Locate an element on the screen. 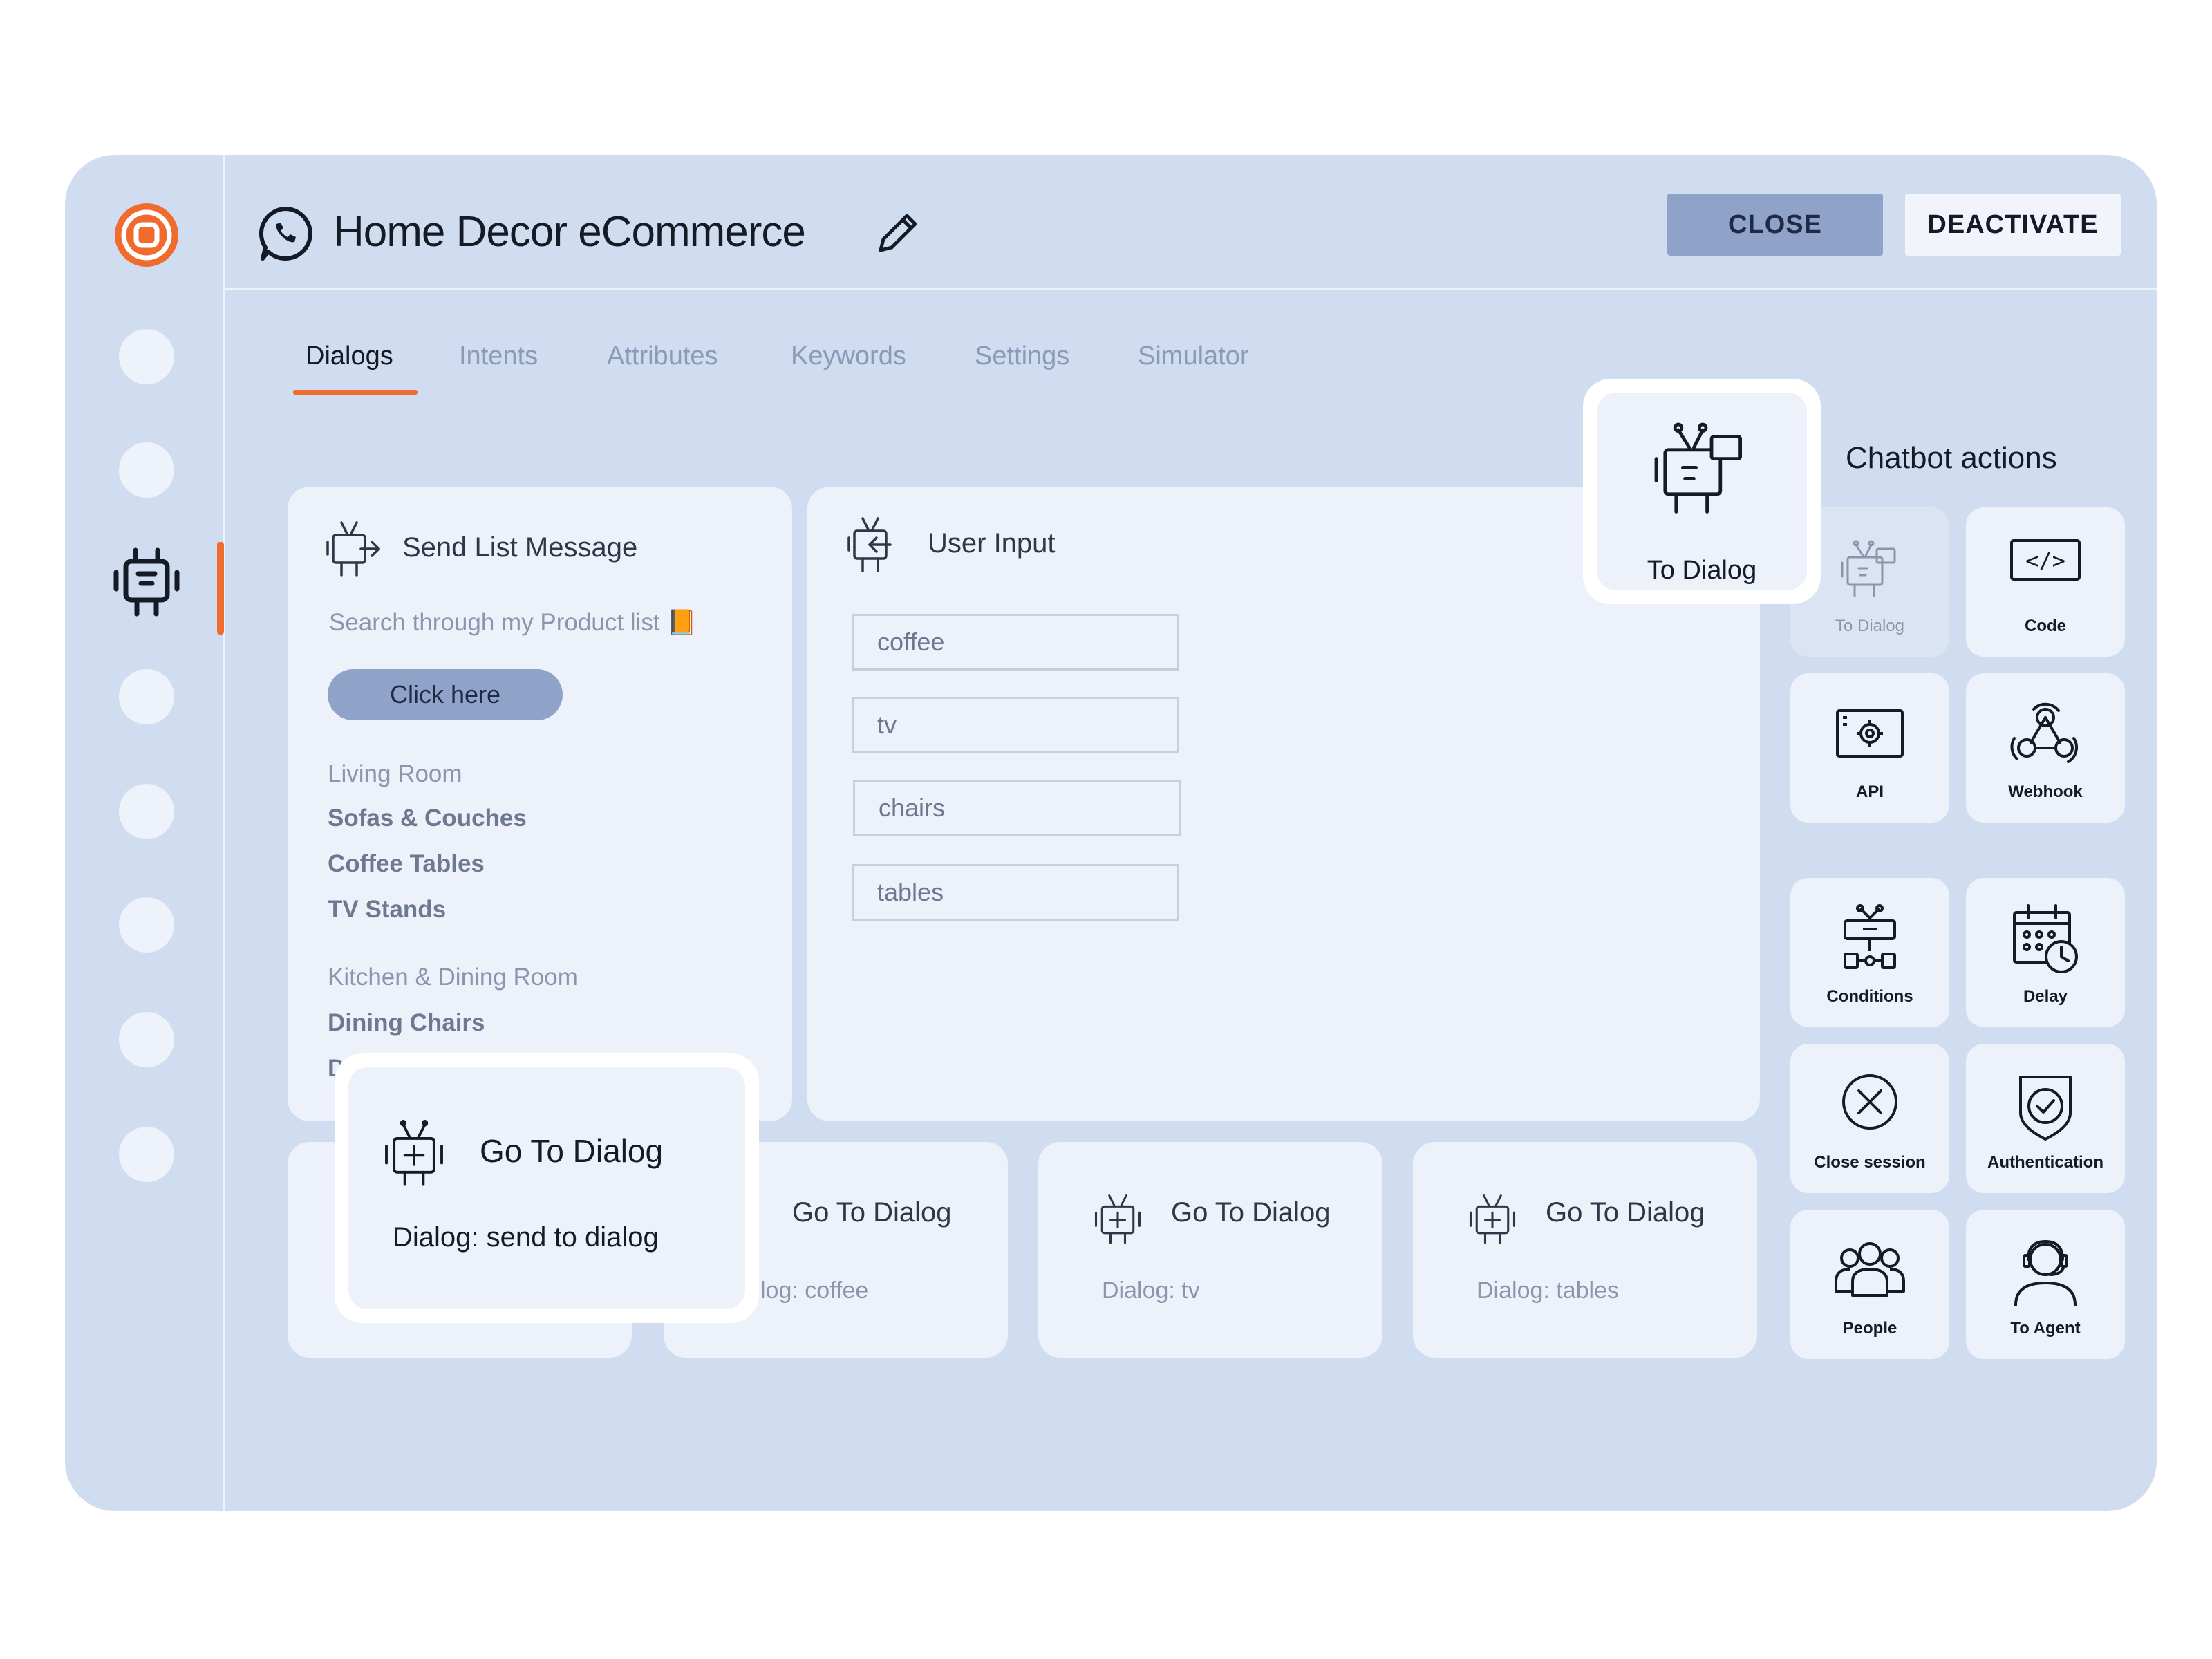 This screenshot has height=1659, width=2212. action-delay: Delay is located at coordinates (2046, 953).